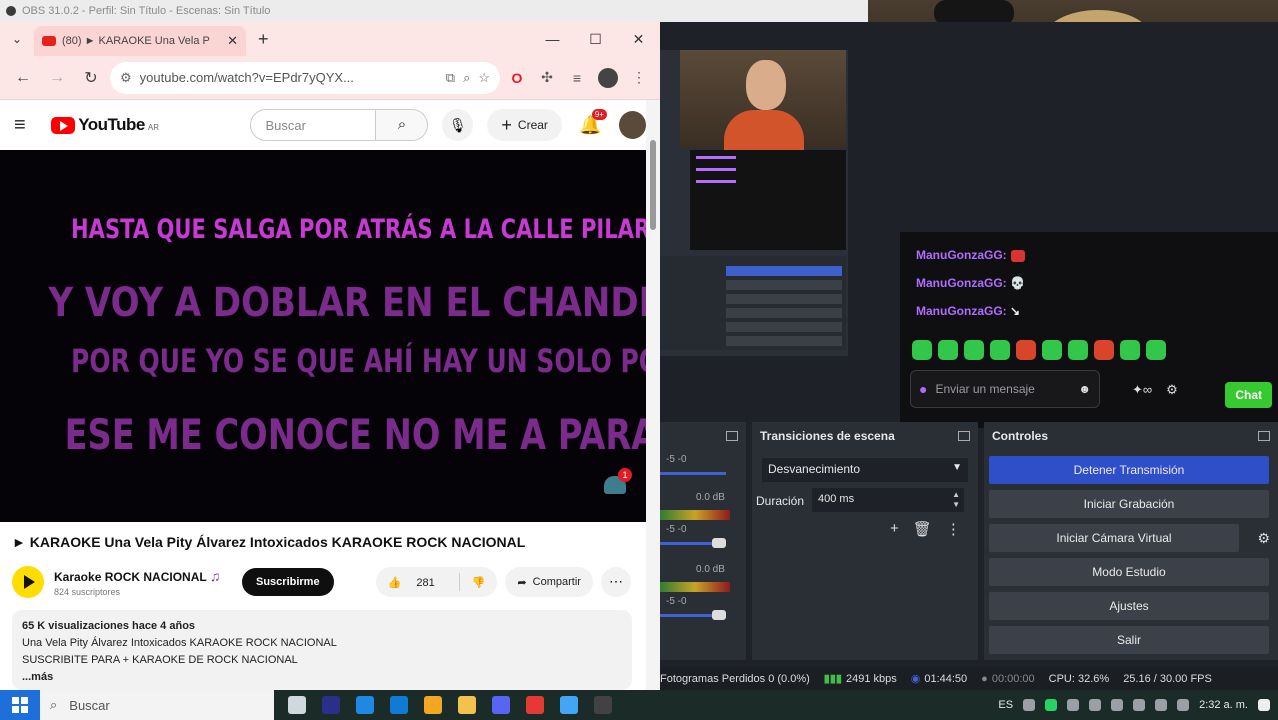  Describe the element at coordinates (603, 705) in the screenshot. I see `obs-icon` at that location.